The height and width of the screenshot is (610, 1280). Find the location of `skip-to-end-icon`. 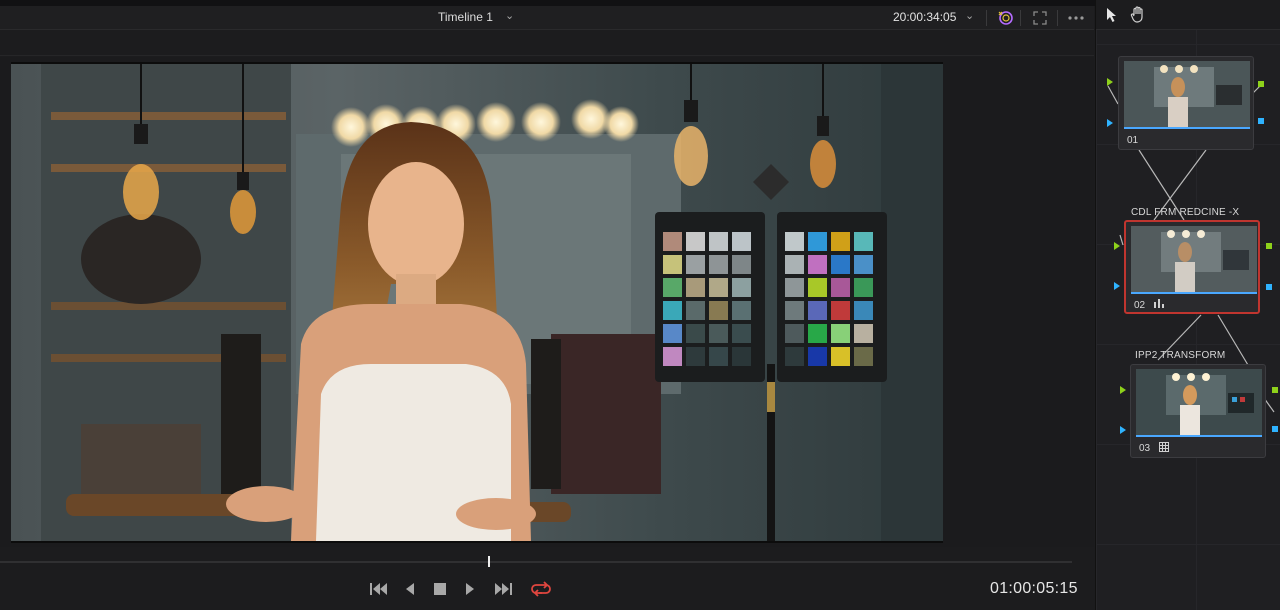

skip-to-end-icon is located at coordinates (503, 589).